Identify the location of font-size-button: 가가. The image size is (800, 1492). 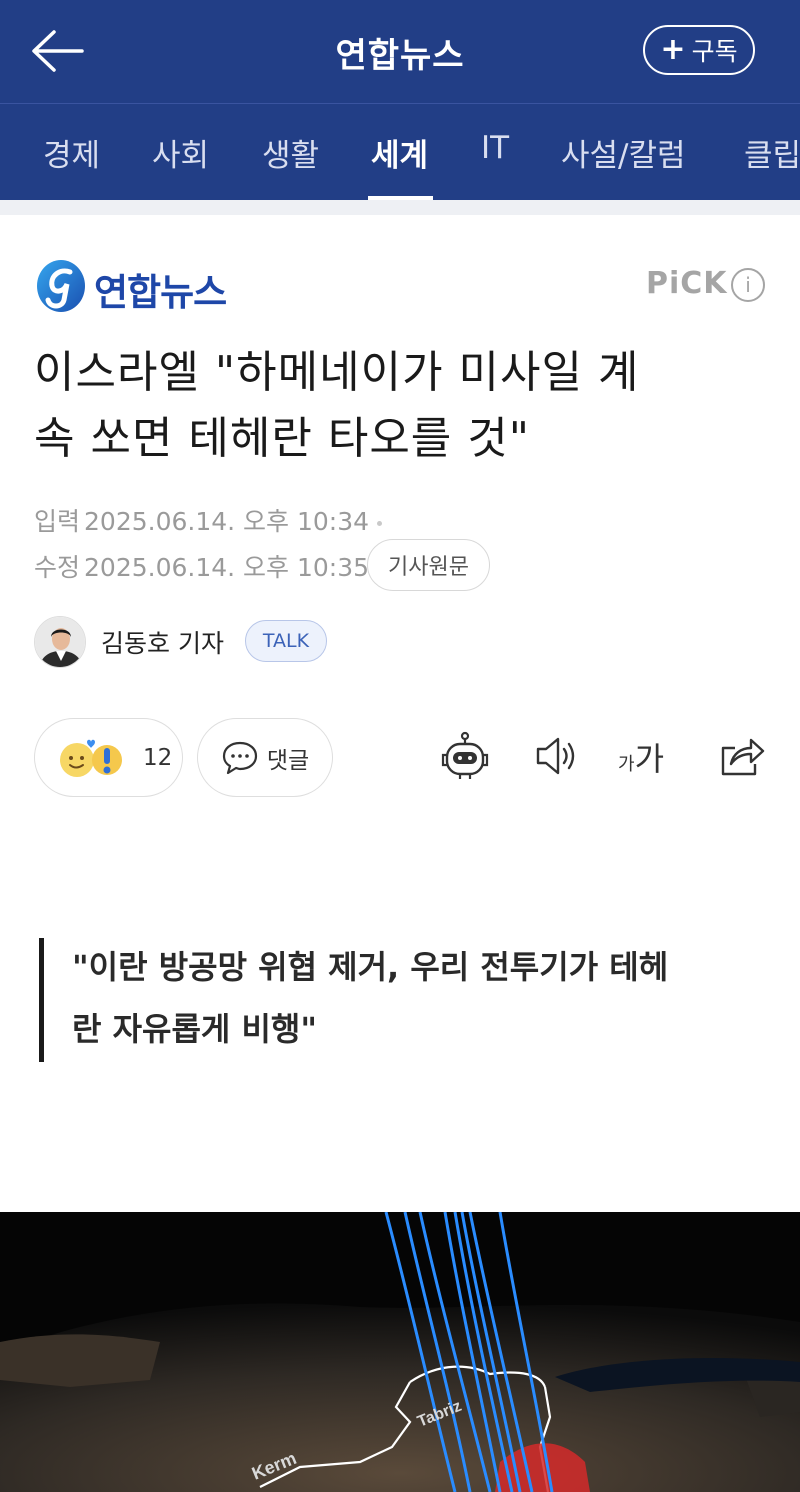
(641, 757).